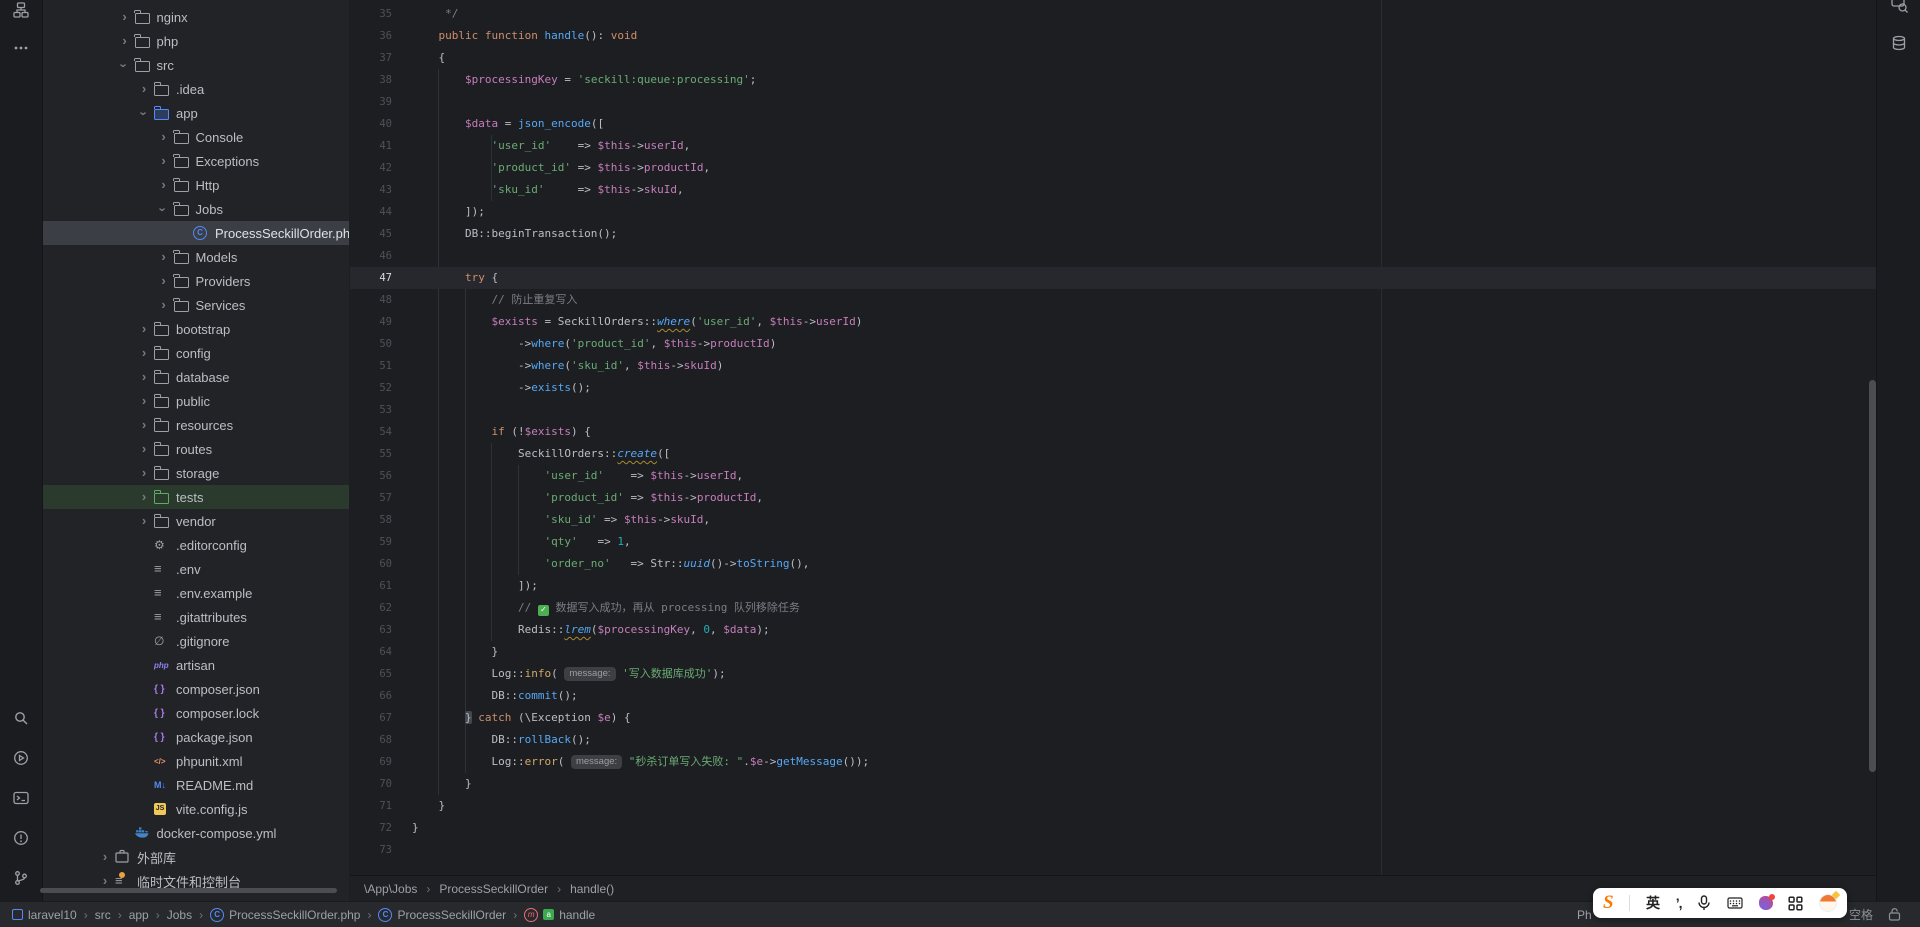  What do you see at coordinates (371, 124) in the screenshot?
I see `line-number: 40` at bounding box center [371, 124].